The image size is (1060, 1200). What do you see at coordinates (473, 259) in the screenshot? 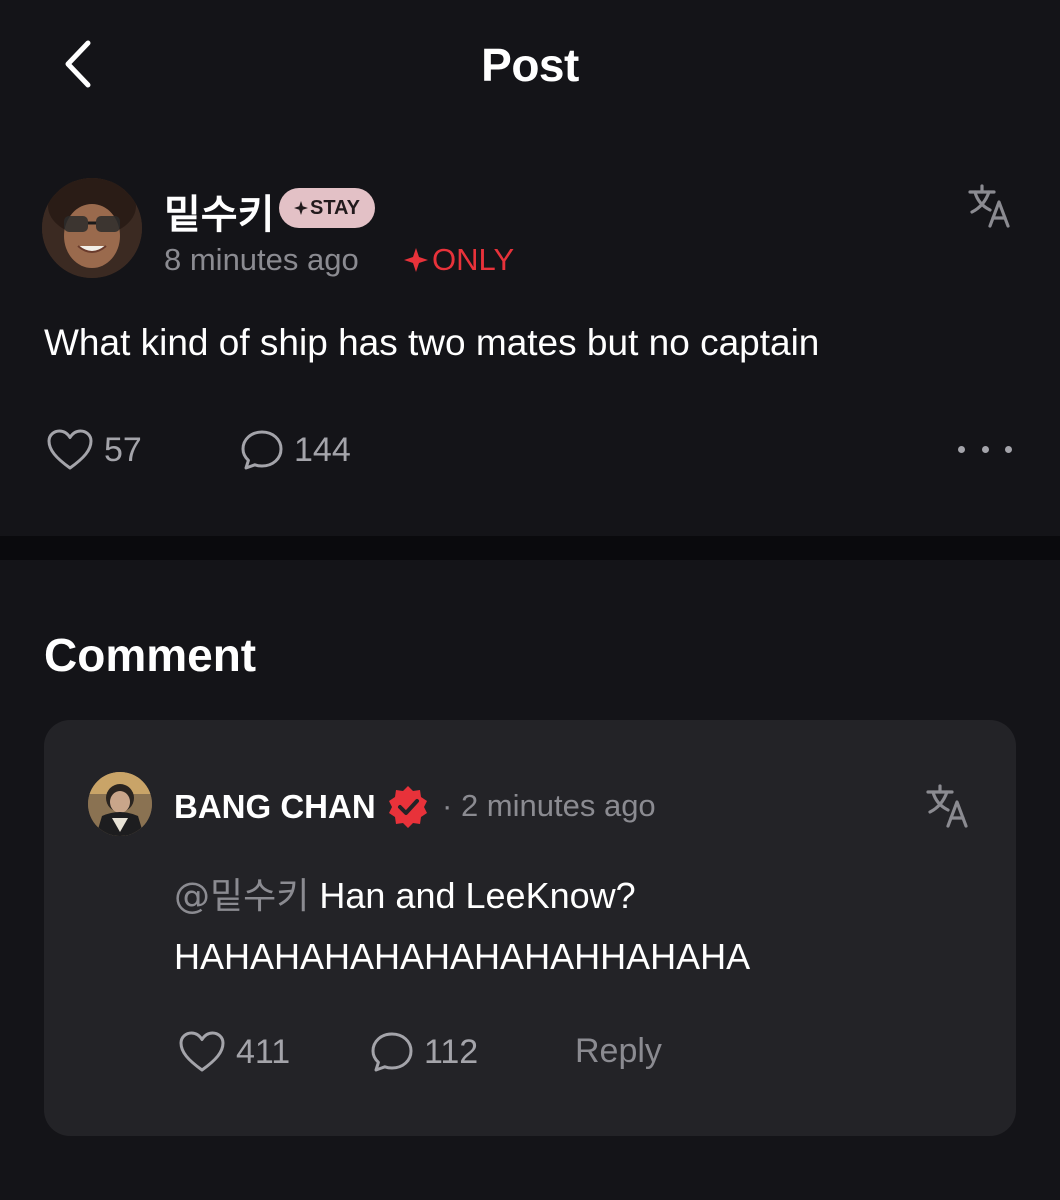
I see `only-label: ONLY` at bounding box center [473, 259].